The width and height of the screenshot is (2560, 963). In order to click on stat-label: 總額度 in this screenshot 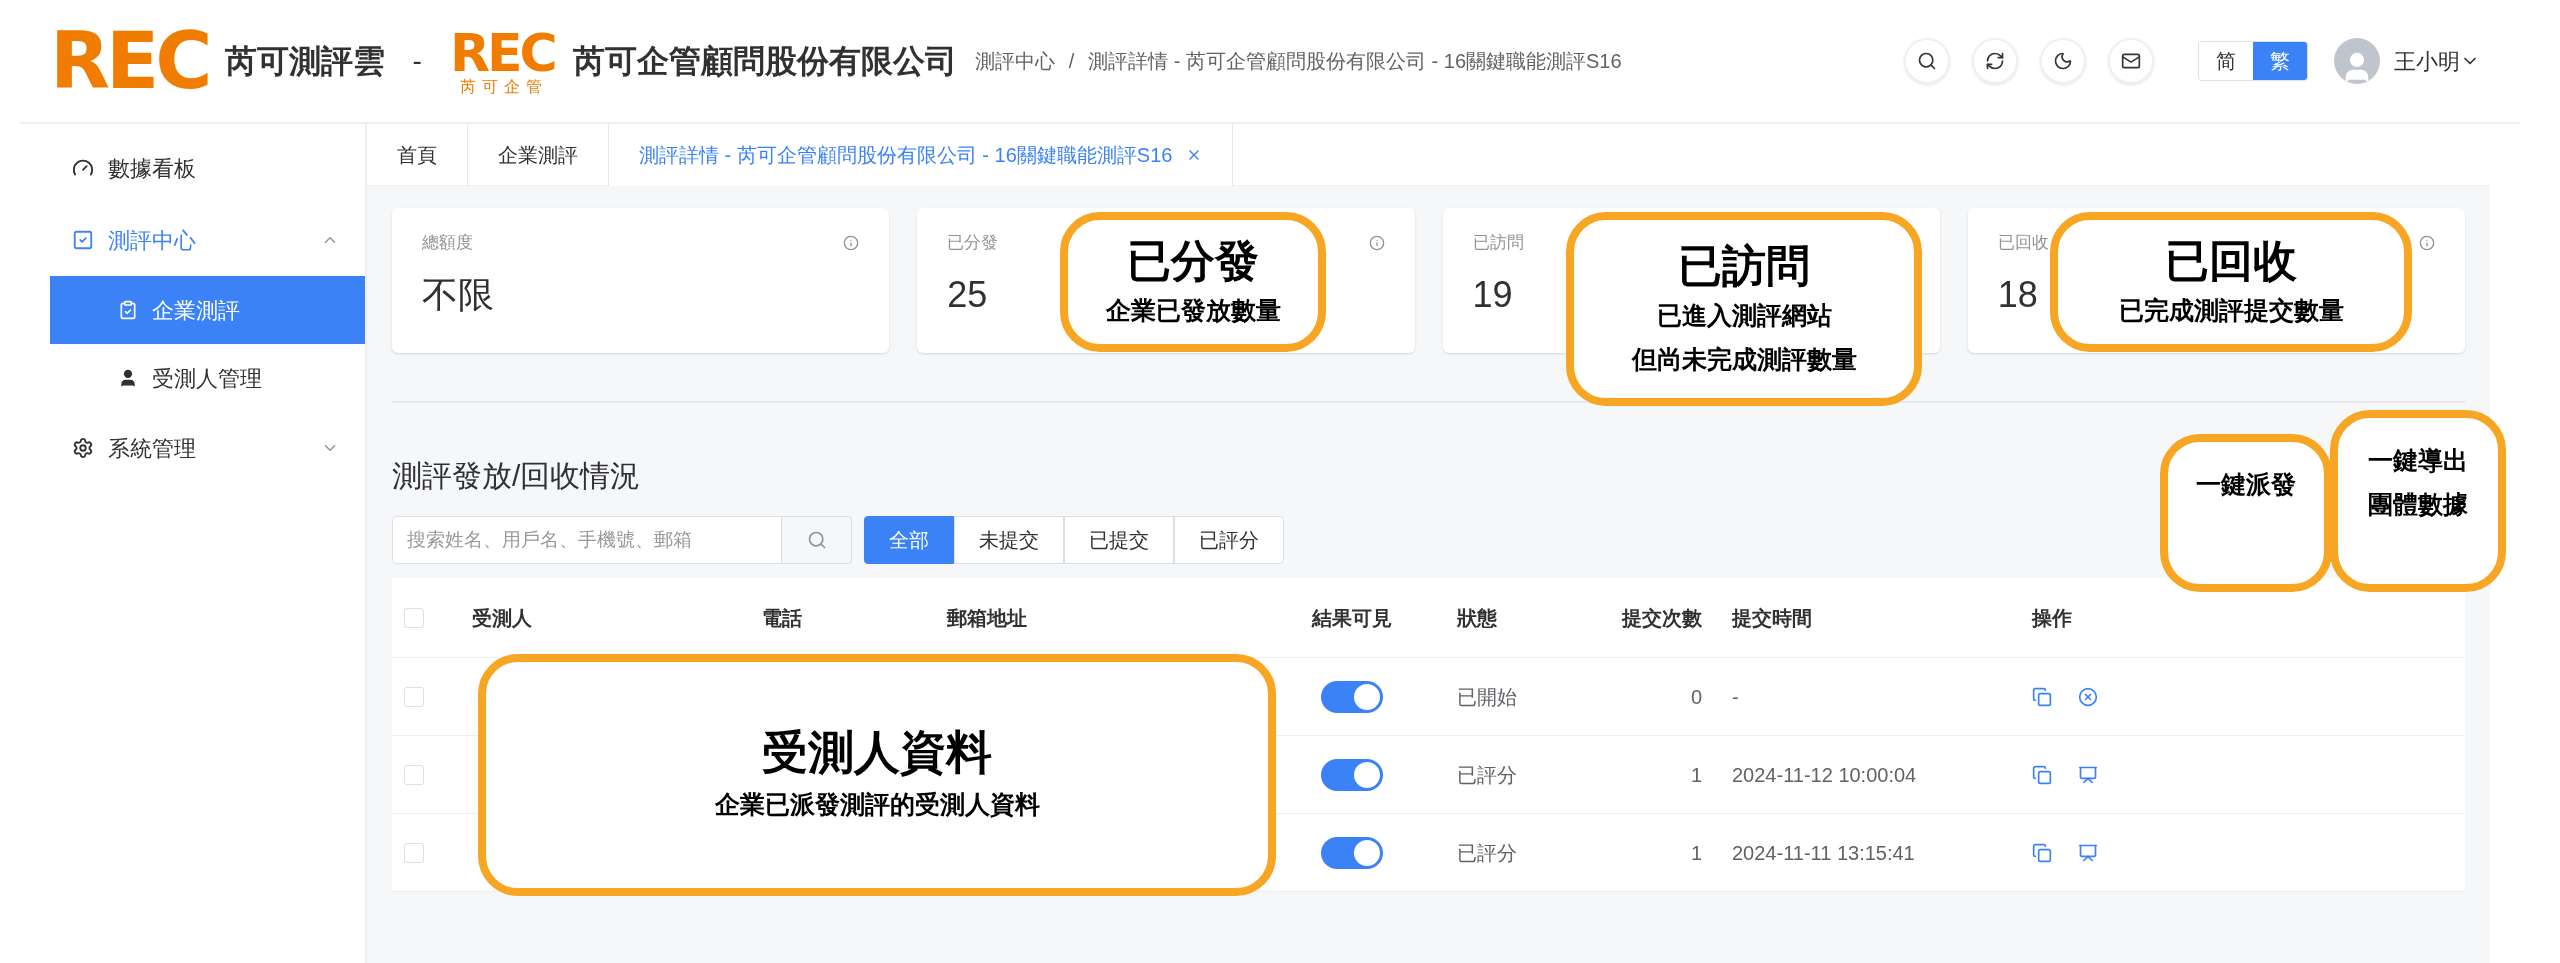, I will do `click(447, 243)`.